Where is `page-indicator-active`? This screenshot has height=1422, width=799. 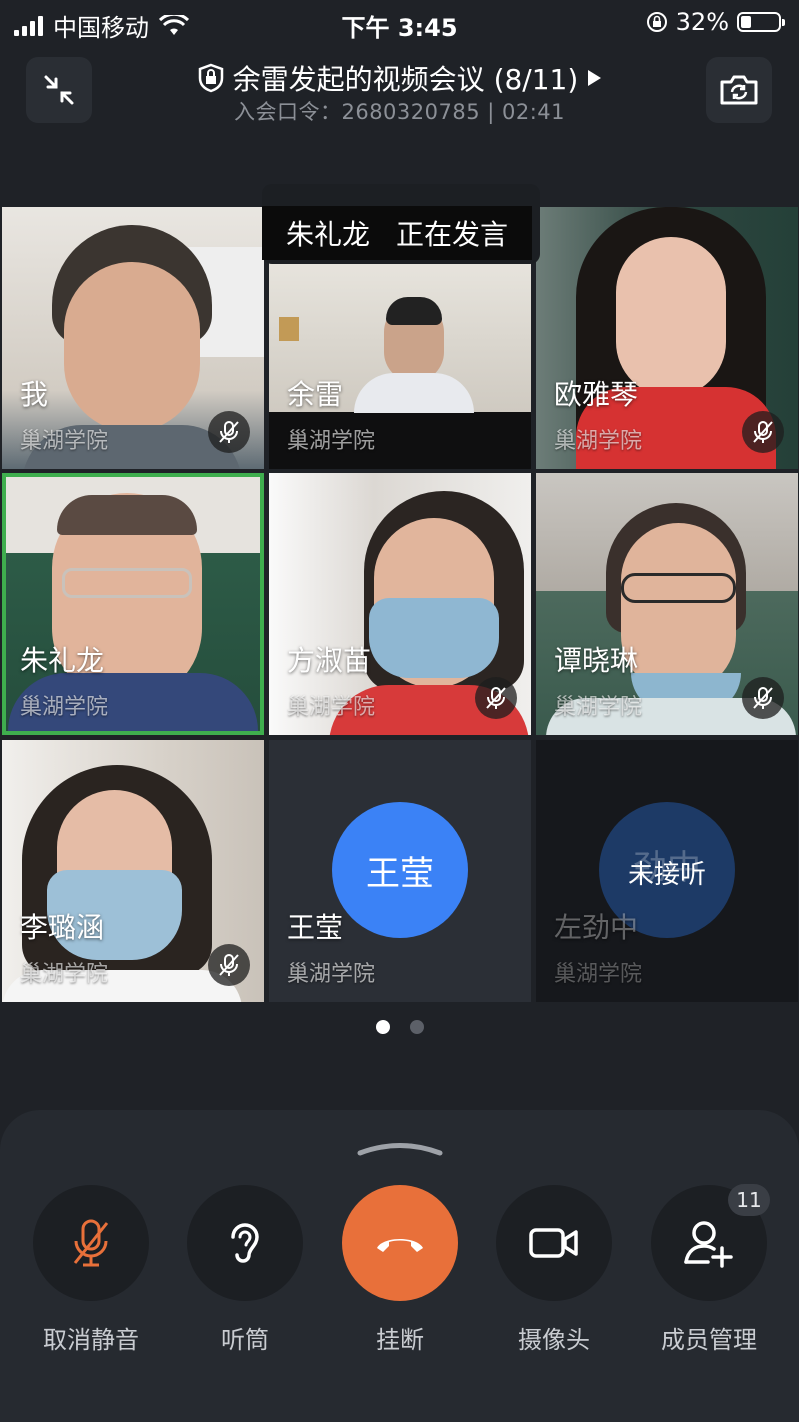 page-indicator-active is located at coordinates (383, 1027).